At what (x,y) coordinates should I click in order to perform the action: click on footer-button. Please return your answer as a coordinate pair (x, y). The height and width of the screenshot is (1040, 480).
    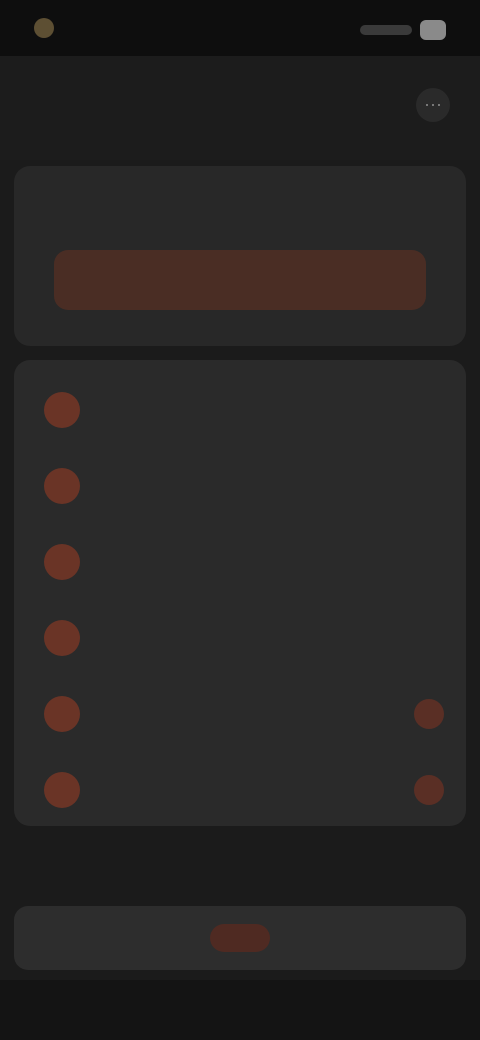
    Looking at the image, I should click on (240, 938).